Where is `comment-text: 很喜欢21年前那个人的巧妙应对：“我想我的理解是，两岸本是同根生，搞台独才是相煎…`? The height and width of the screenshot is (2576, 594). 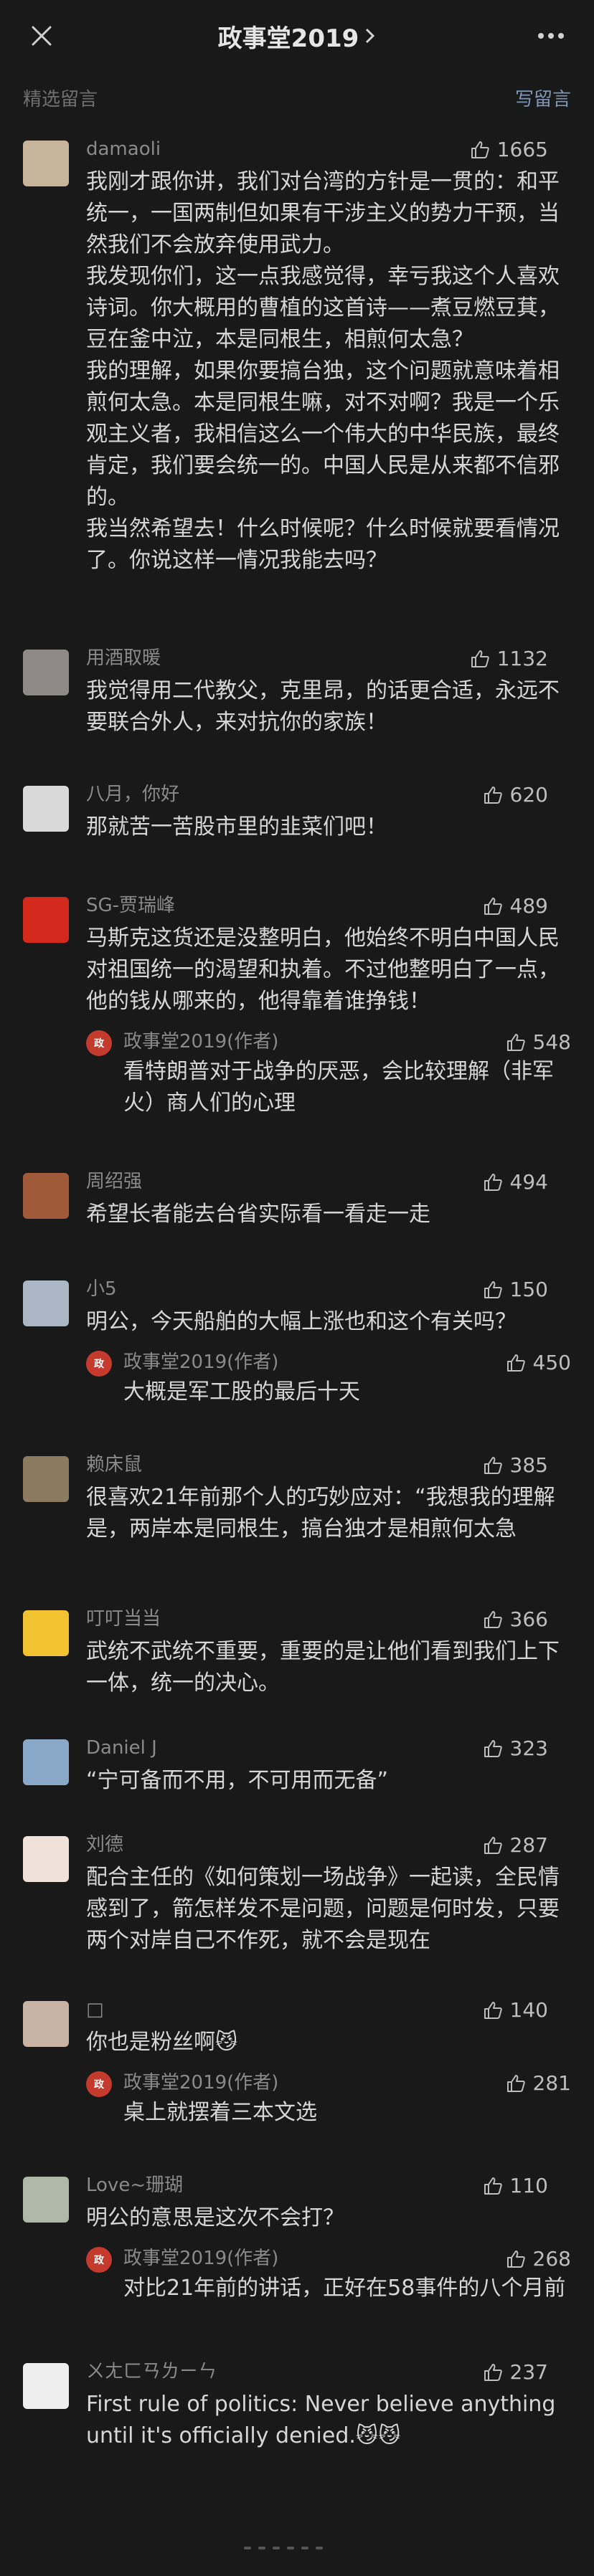 comment-text: 很喜欢21年前那个人的巧妙应对：“我想我的理解是，两岸本是同根生，搞台独才是相煎… is located at coordinates (320, 1513).